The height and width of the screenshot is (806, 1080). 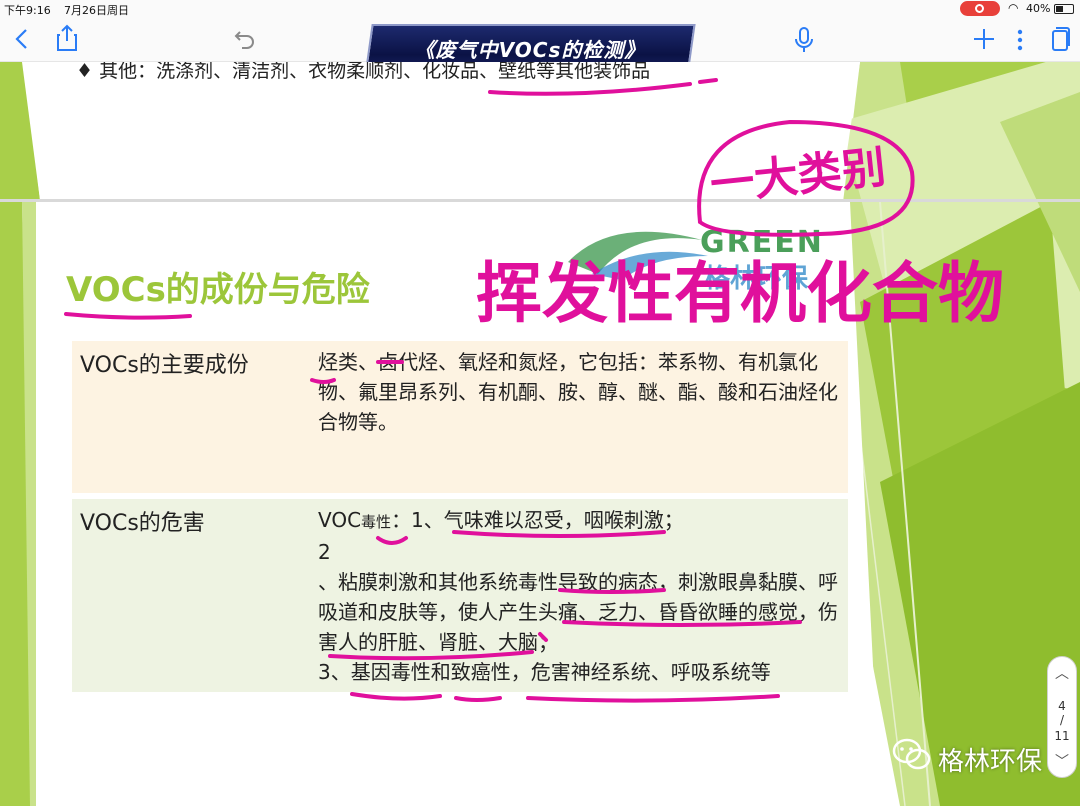 What do you see at coordinates (67, 40) in the screenshot?
I see `share-icon` at bounding box center [67, 40].